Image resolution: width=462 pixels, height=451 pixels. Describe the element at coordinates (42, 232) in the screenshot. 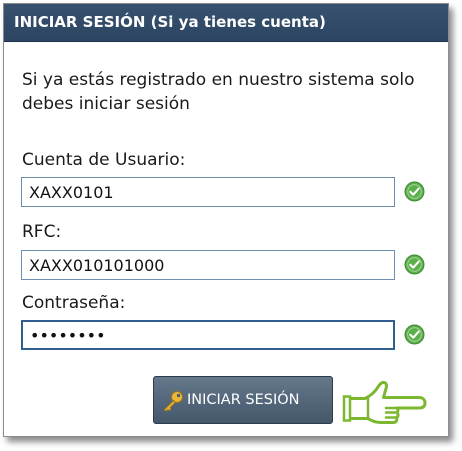

I see `rfc-label: RFC:` at that location.